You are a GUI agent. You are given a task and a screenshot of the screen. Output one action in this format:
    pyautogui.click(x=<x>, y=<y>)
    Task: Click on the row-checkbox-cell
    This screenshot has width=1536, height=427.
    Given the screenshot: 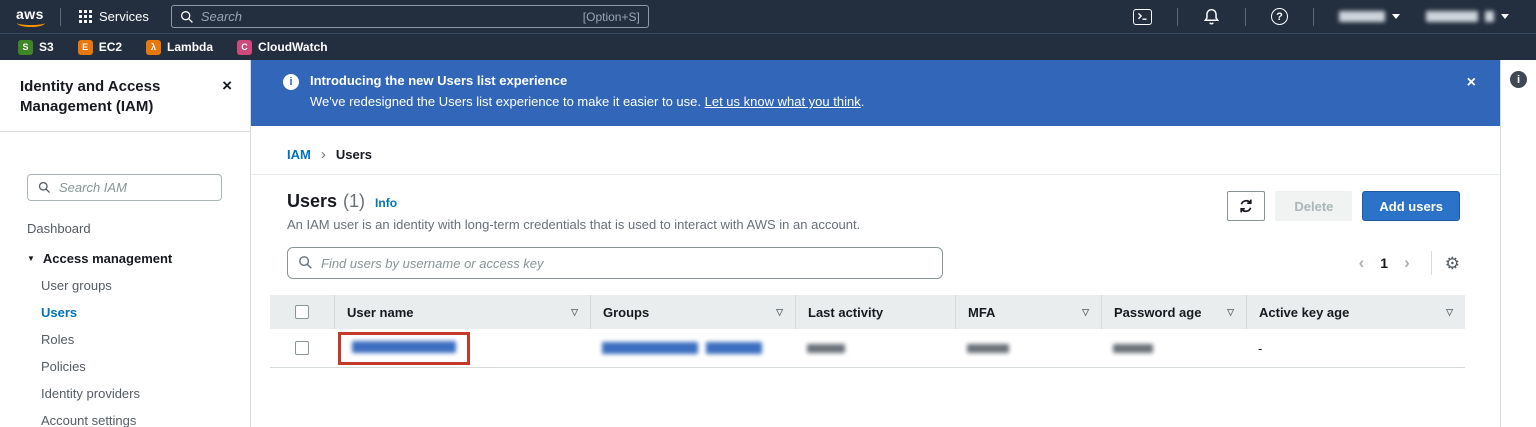 What is the action you would take?
    pyautogui.click(x=302, y=348)
    